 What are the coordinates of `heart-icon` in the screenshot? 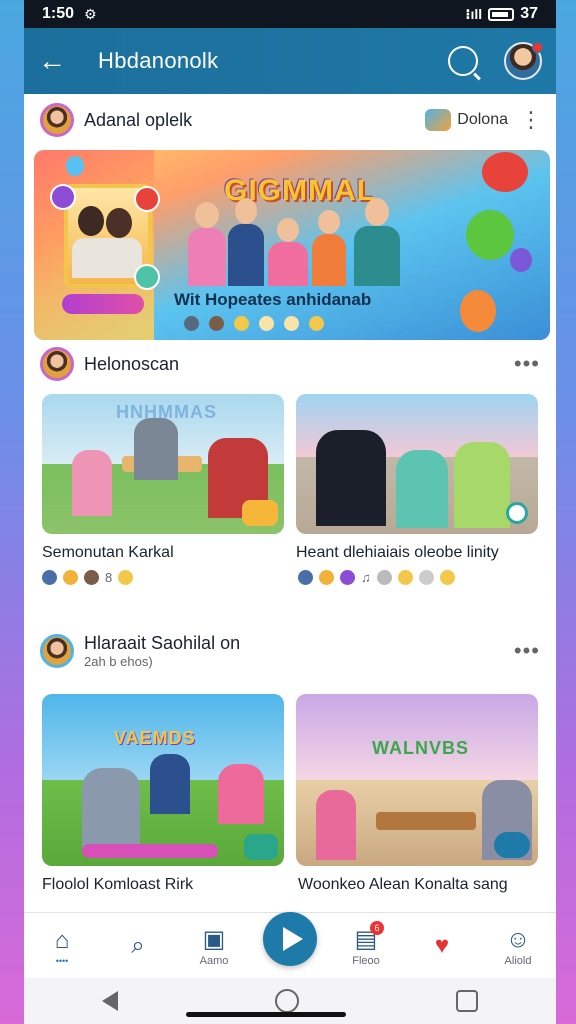 It's located at (347, 577).